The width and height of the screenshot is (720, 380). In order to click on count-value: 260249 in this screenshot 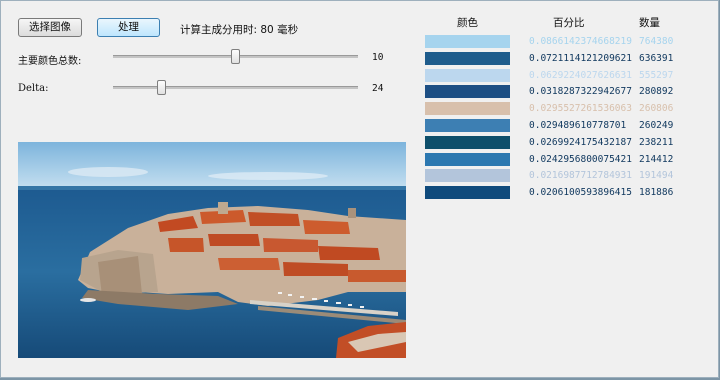, I will do `click(656, 125)`.